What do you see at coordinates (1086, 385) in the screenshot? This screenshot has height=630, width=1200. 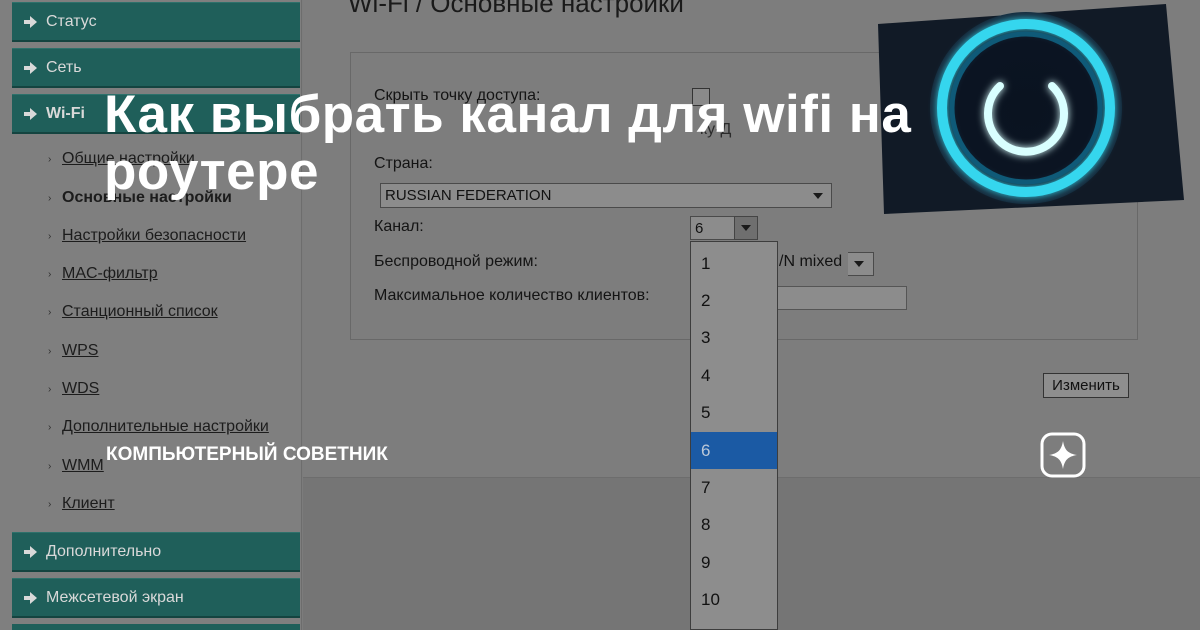 I see `apply-button: Изменить` at bounding box center [1086, 385].